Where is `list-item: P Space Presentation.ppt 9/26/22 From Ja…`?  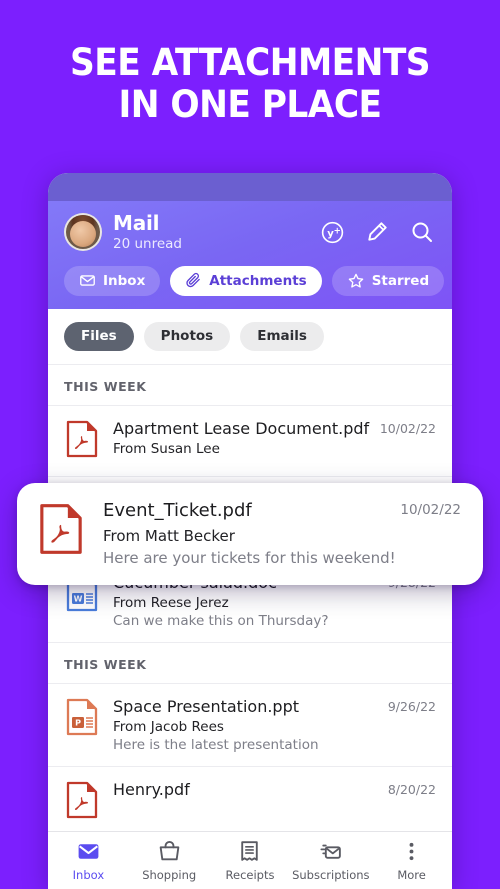
list-item: P Space Presentation.ppt 9/26/22 From Ja… is located at coordinates (250, 725).